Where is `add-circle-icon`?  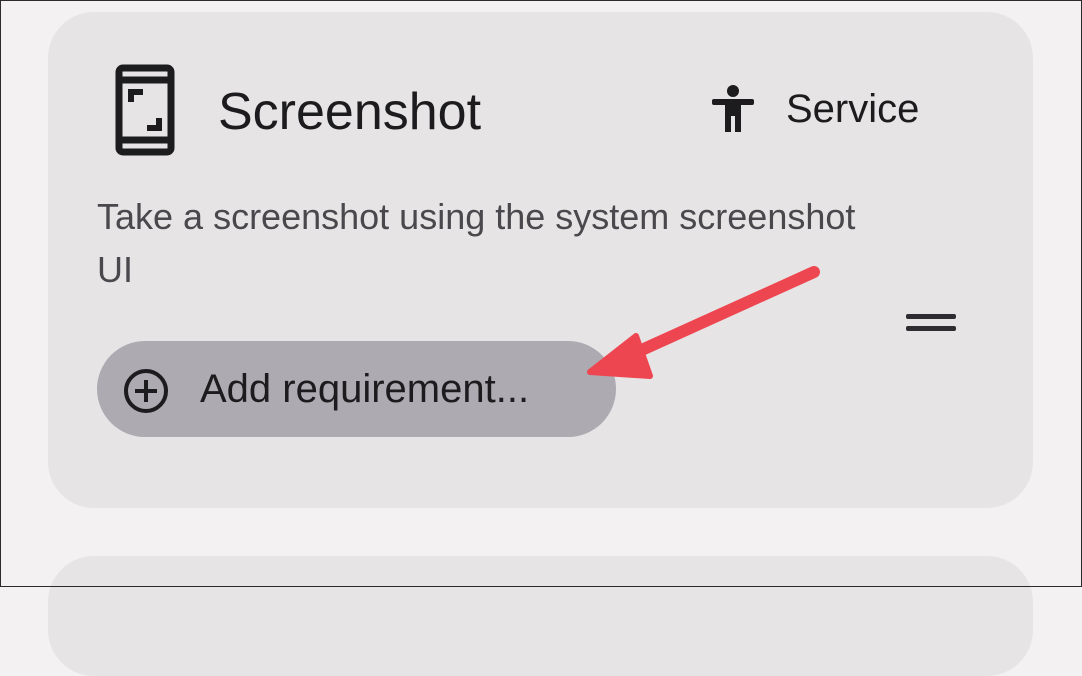
add-circle-icon is located at coordinates (146, 391).